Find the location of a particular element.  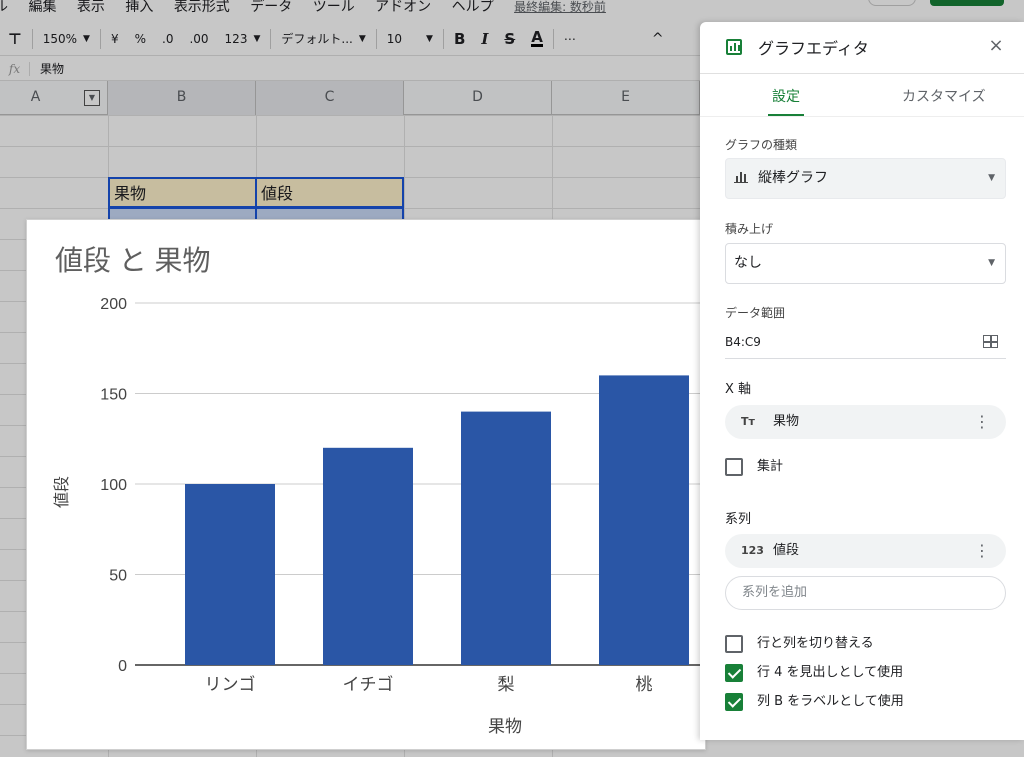

tabs-divider is located at coordinates (862, 116).